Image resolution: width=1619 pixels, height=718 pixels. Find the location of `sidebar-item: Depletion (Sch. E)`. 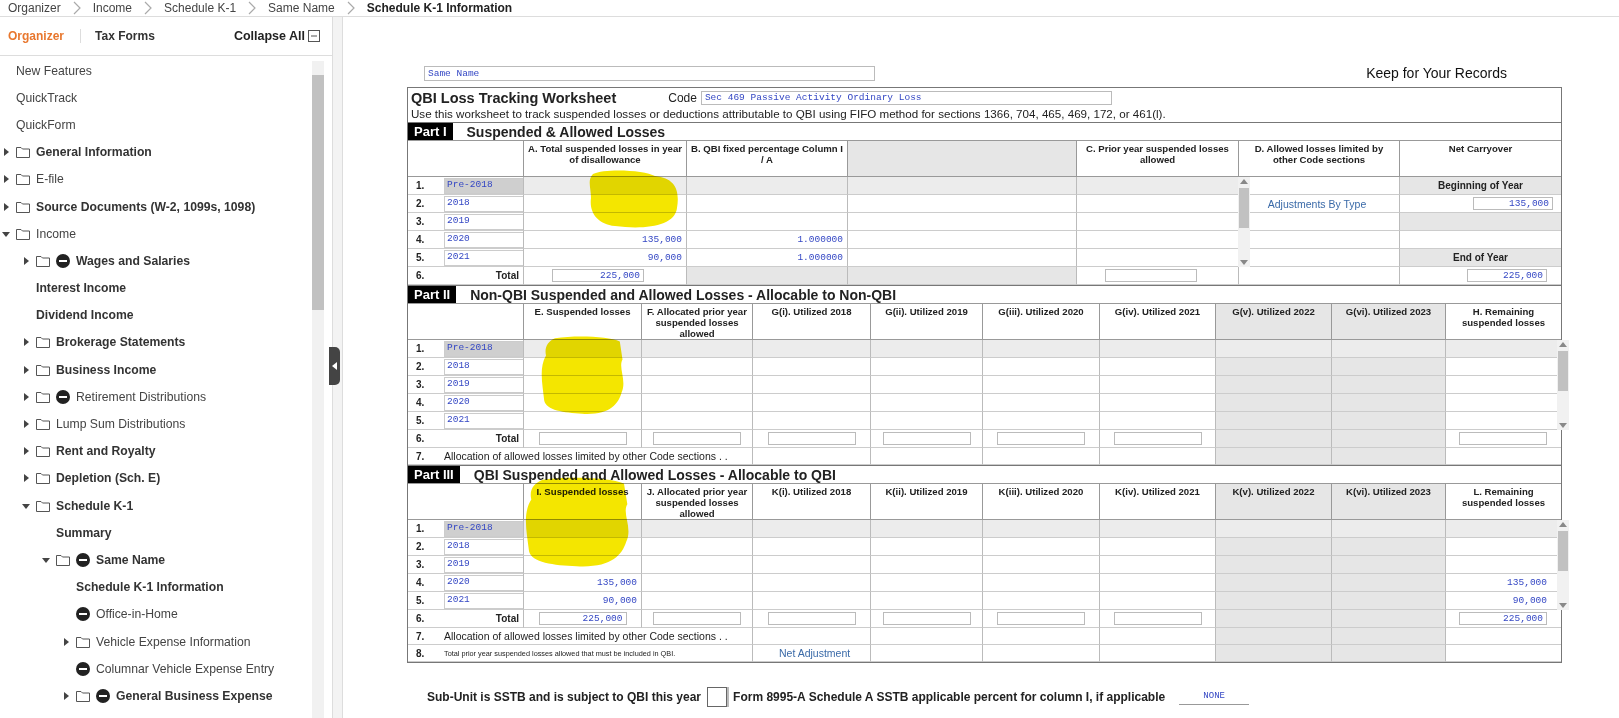

sidebar-item: Depletion (Sch. E) is located at coordinates (108, 478).